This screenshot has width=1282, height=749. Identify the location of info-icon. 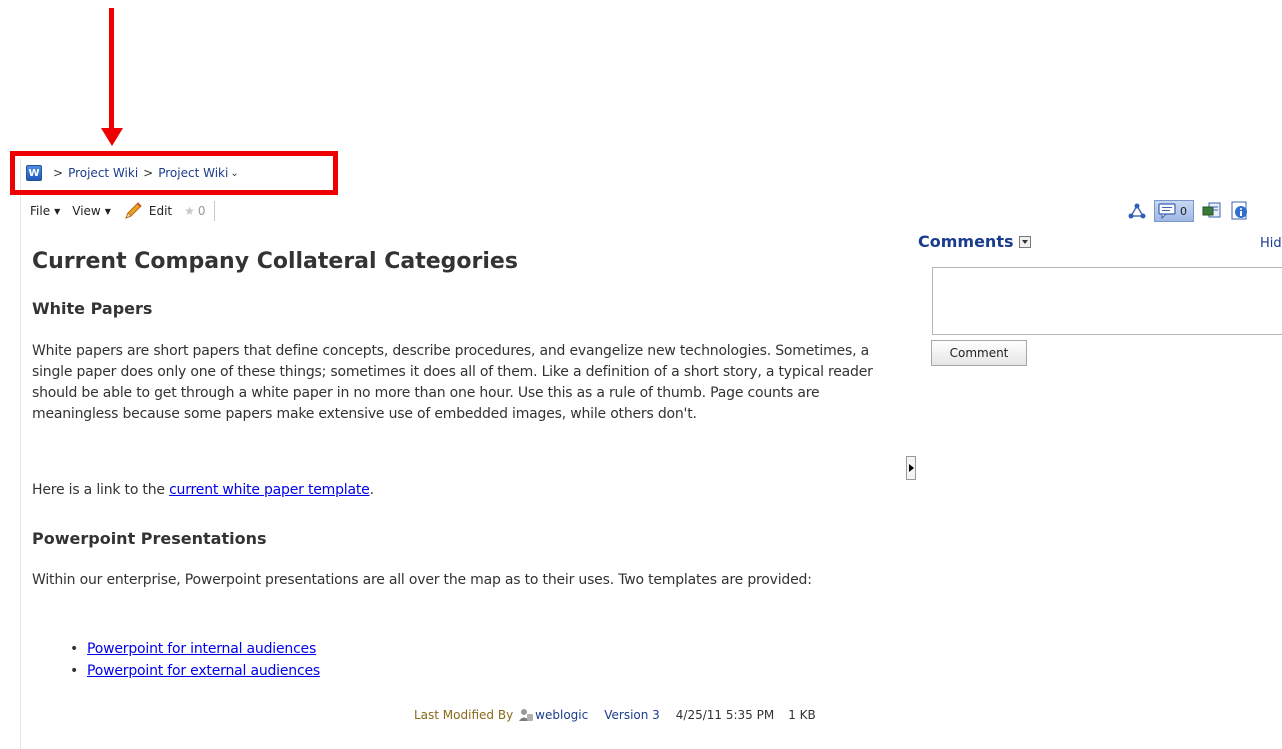
(1239, 210).